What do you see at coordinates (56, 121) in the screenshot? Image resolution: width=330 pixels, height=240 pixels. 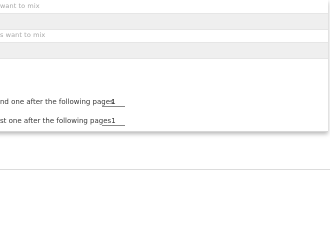 I see `alternate-second-label: st one after the following pages` at bounding box center [56, 121].